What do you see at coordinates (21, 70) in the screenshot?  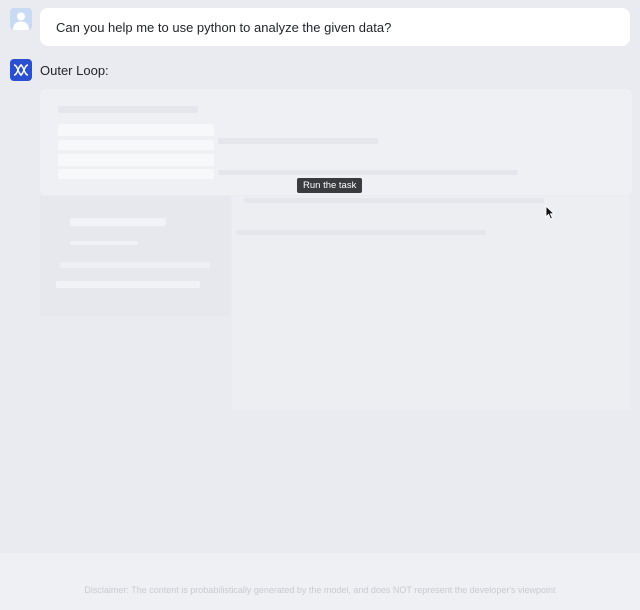 I see `dna-logo-icon` at bounding box center [21, 70].